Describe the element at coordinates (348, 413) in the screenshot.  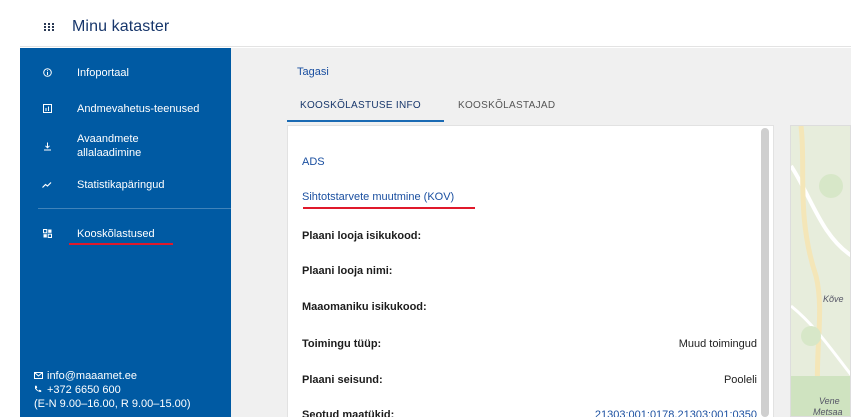
I see `field-label-related-parcels: Seotud maatükid:` at that location.